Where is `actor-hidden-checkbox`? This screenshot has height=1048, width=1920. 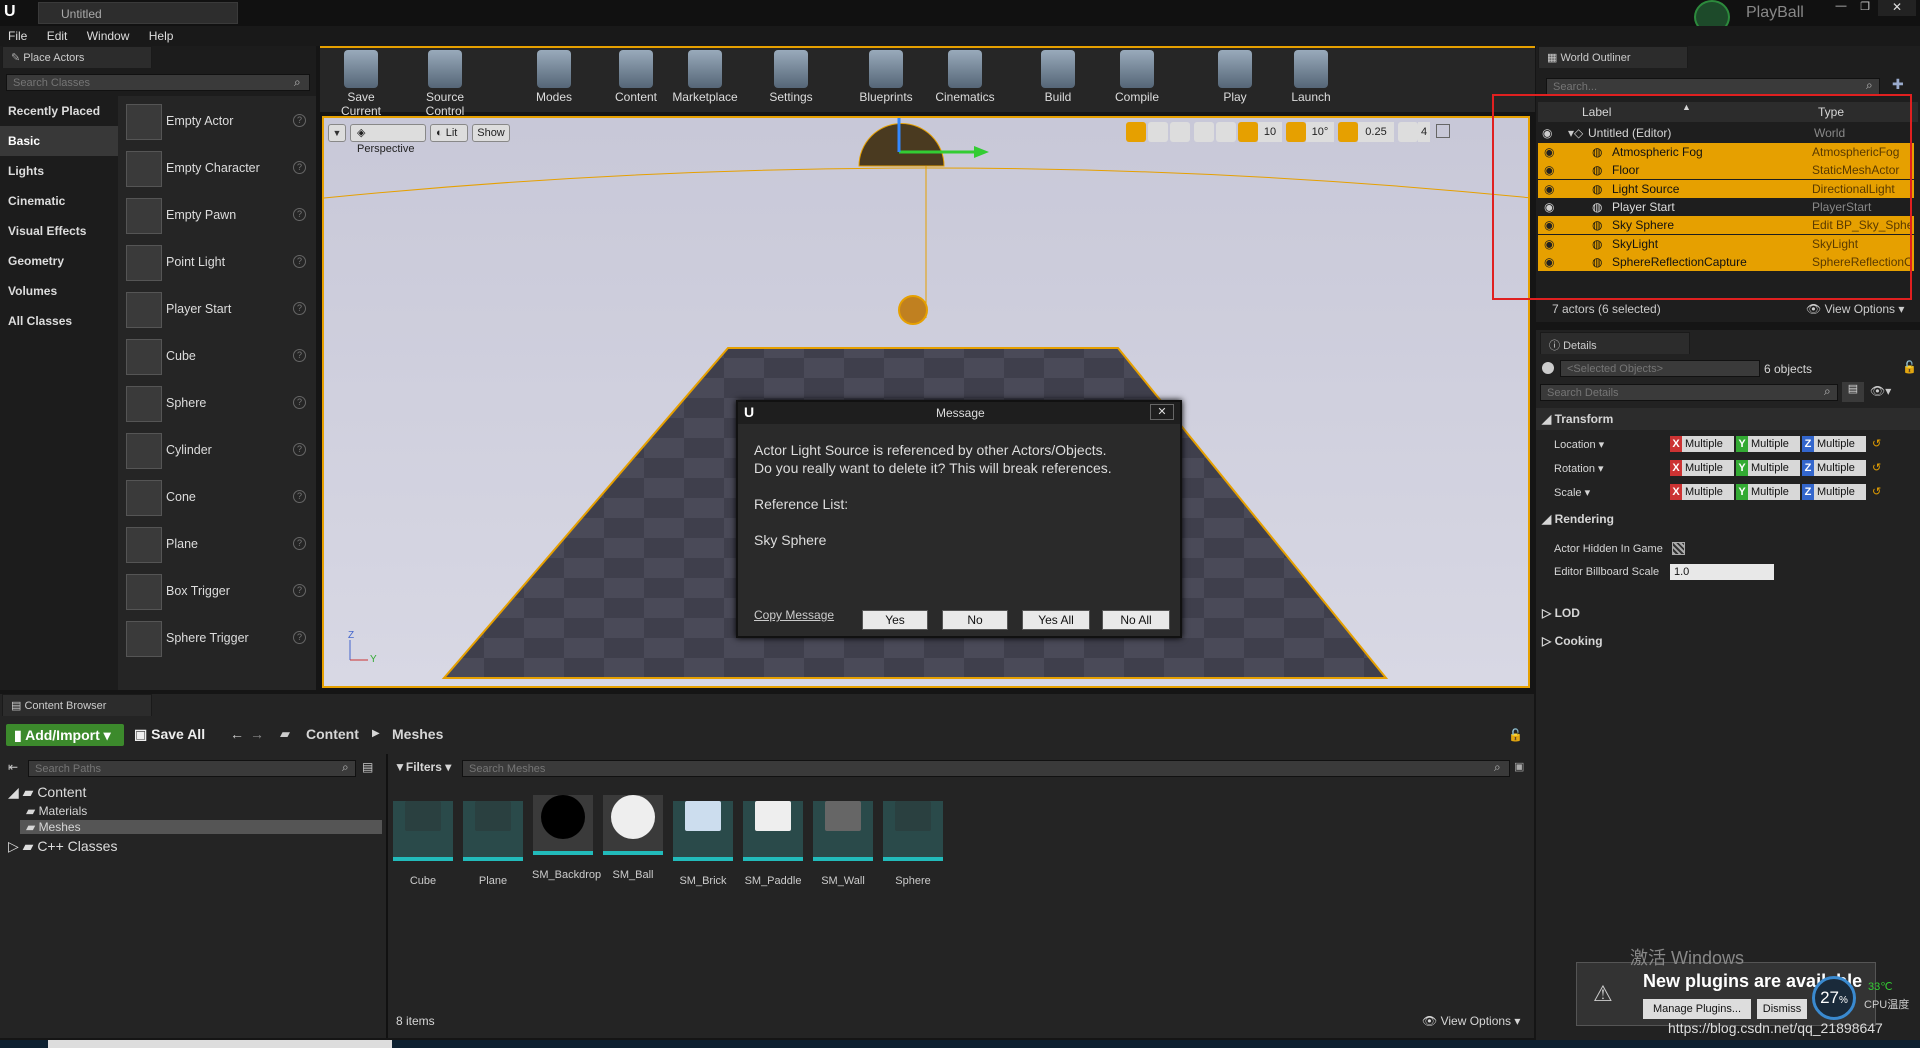
actor-hidden-checkbox is located at coordinates (1678, 548).